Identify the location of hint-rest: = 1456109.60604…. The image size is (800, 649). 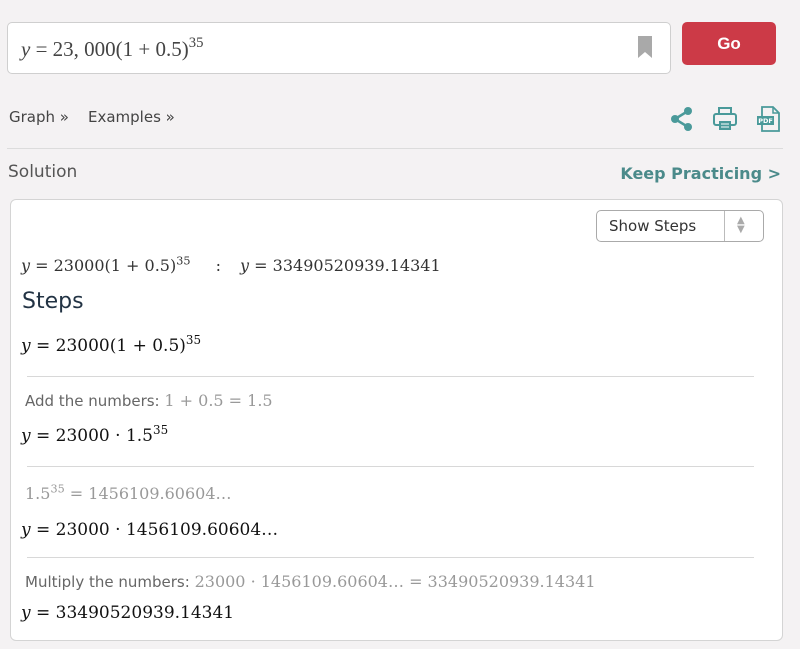
(148, 493).